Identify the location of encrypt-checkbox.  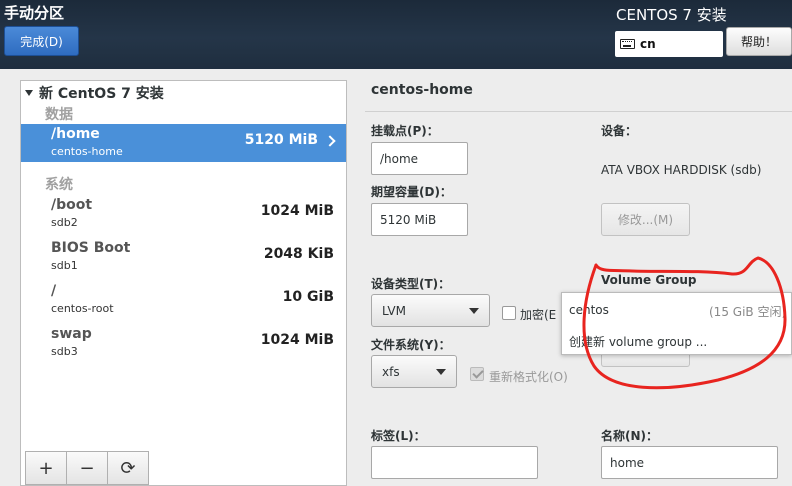
(509, 313).